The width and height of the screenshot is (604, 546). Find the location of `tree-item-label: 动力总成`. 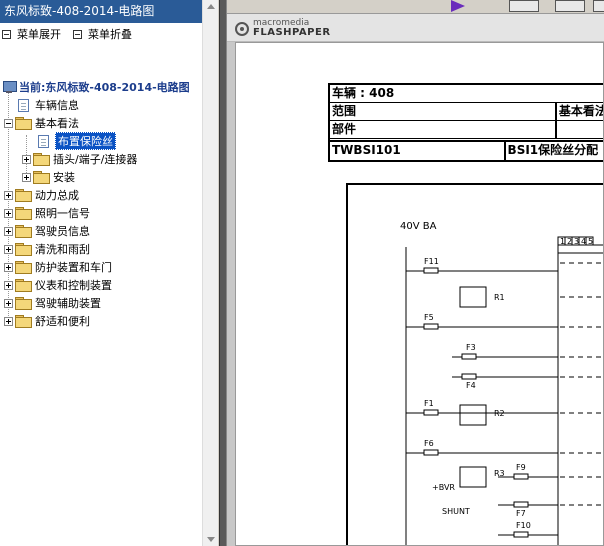

tree-item-label: 动力总成 is located at coordinates (57, 195).